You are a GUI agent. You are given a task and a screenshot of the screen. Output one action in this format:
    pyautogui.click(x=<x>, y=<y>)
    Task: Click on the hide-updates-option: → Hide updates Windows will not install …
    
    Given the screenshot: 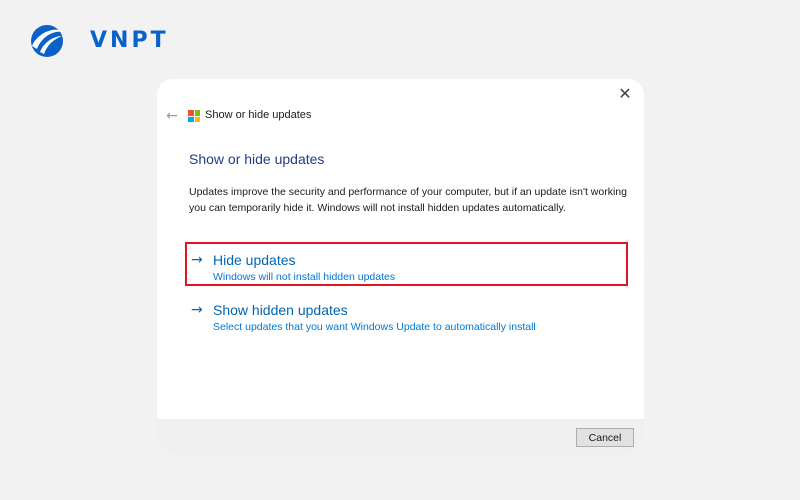 What is the action you would take?
    pyautogui.click(x=401, y=270)
    